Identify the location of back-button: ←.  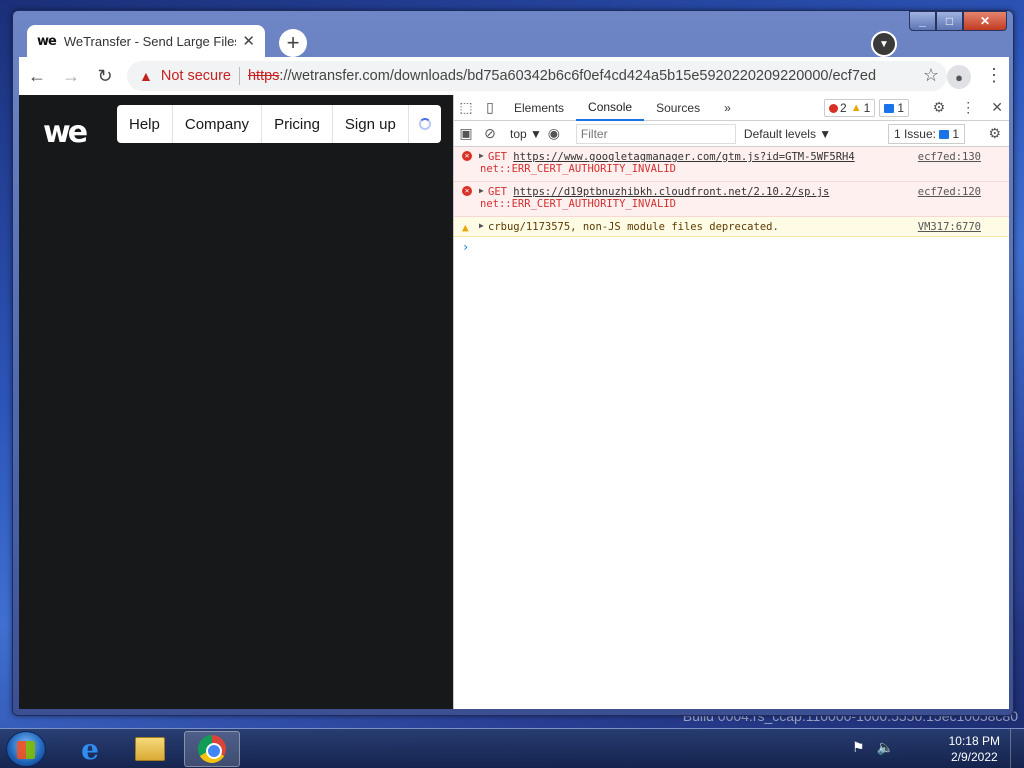
(37, 76).